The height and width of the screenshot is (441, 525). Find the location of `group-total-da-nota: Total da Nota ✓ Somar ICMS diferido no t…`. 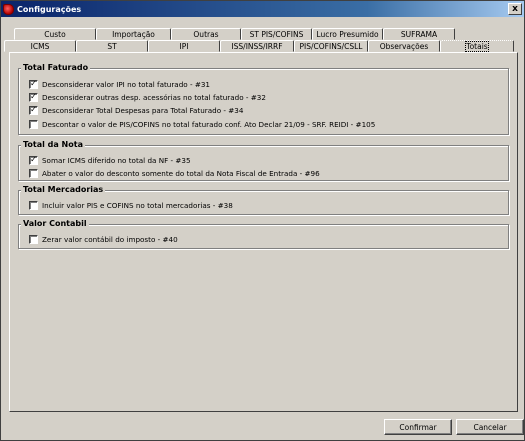

group-total-da-nota: Total da Nota ✓ Somar ICMS diferido no t… is located at coordinates (263, 160).